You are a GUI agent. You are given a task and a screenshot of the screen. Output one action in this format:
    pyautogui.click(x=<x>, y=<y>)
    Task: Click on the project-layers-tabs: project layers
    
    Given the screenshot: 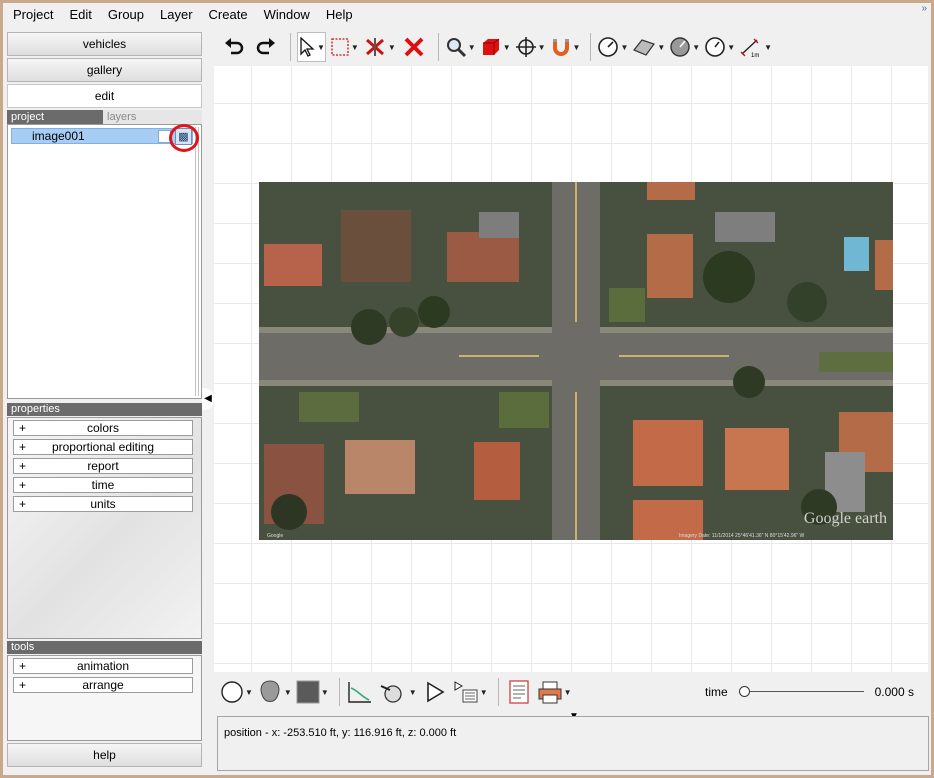 What is the action you would take?
    pyautogui.click(x=104, y=117)
    